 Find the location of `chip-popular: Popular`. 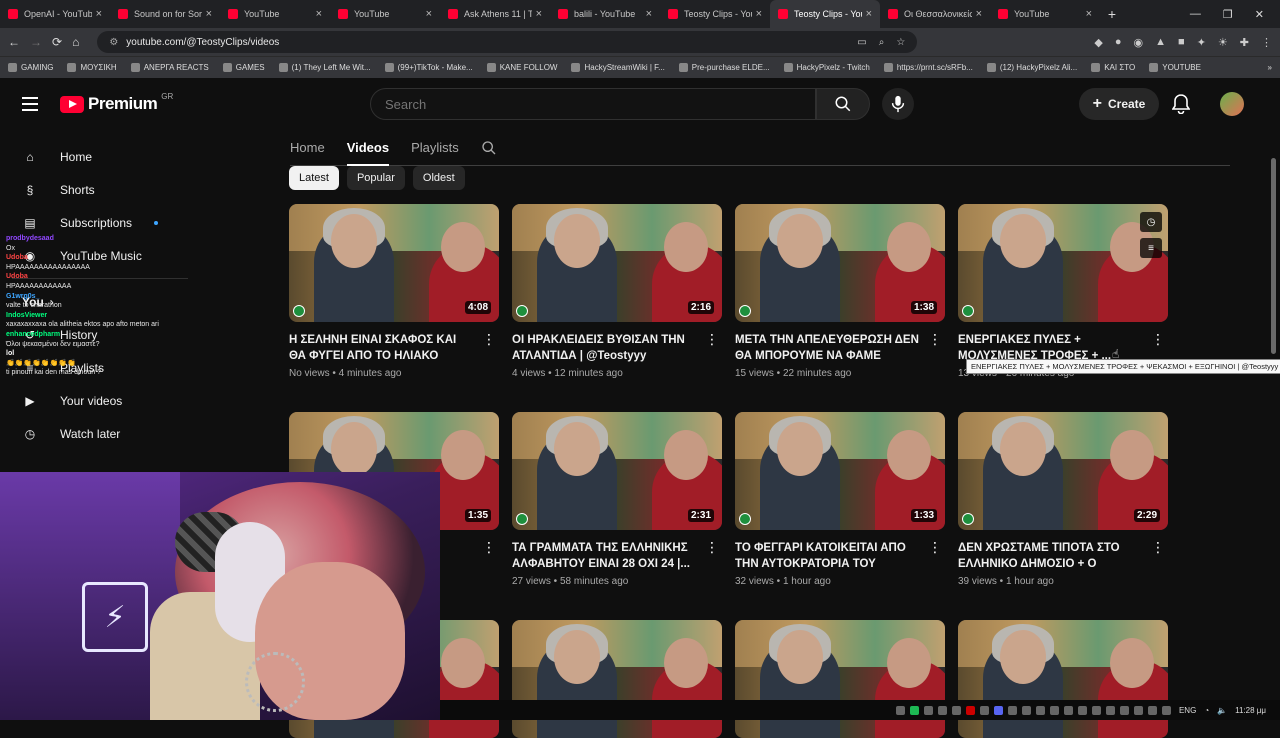

chip-popular: Popular is located at coordinates (375, 178).